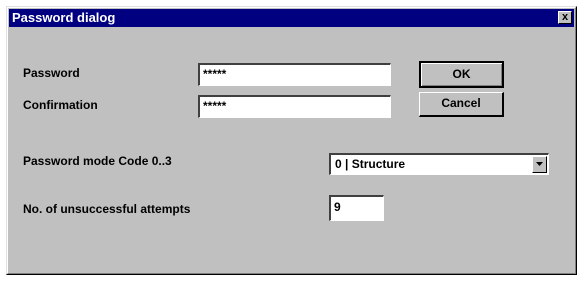  Describe the element at coordinates (539, 164) in the screenshot. I see `chevron-down-icon` at that location.